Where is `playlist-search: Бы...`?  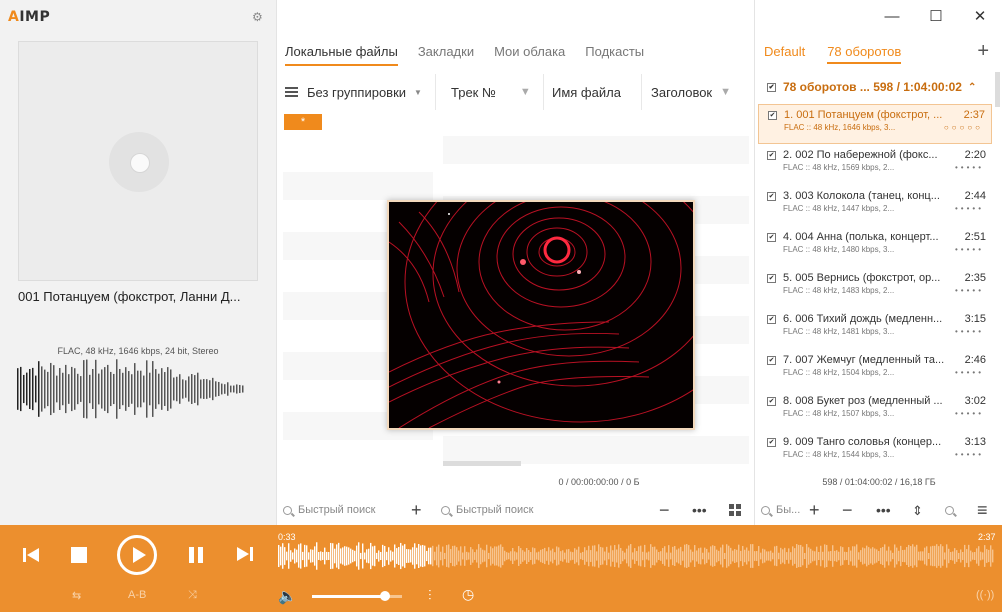
playlist-search: Бы... is located at coordinates (780, 510).